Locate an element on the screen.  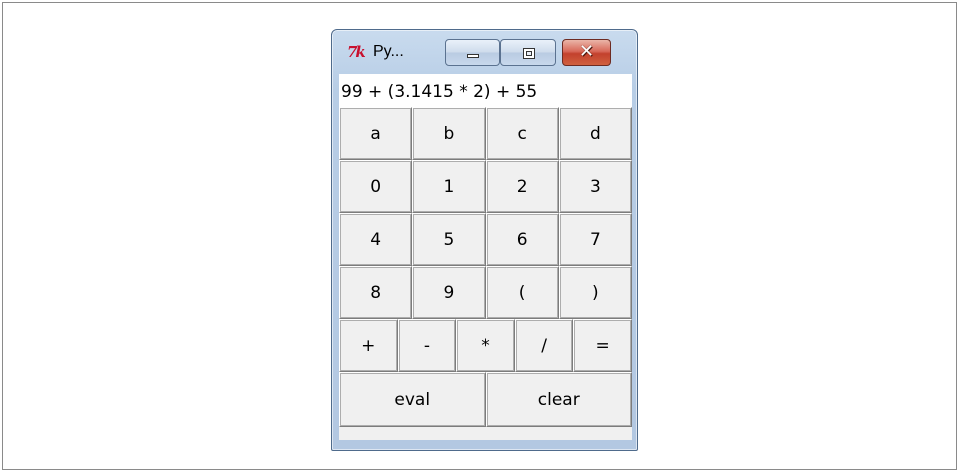
key-2: 2 is located at coordinates (522, 186).